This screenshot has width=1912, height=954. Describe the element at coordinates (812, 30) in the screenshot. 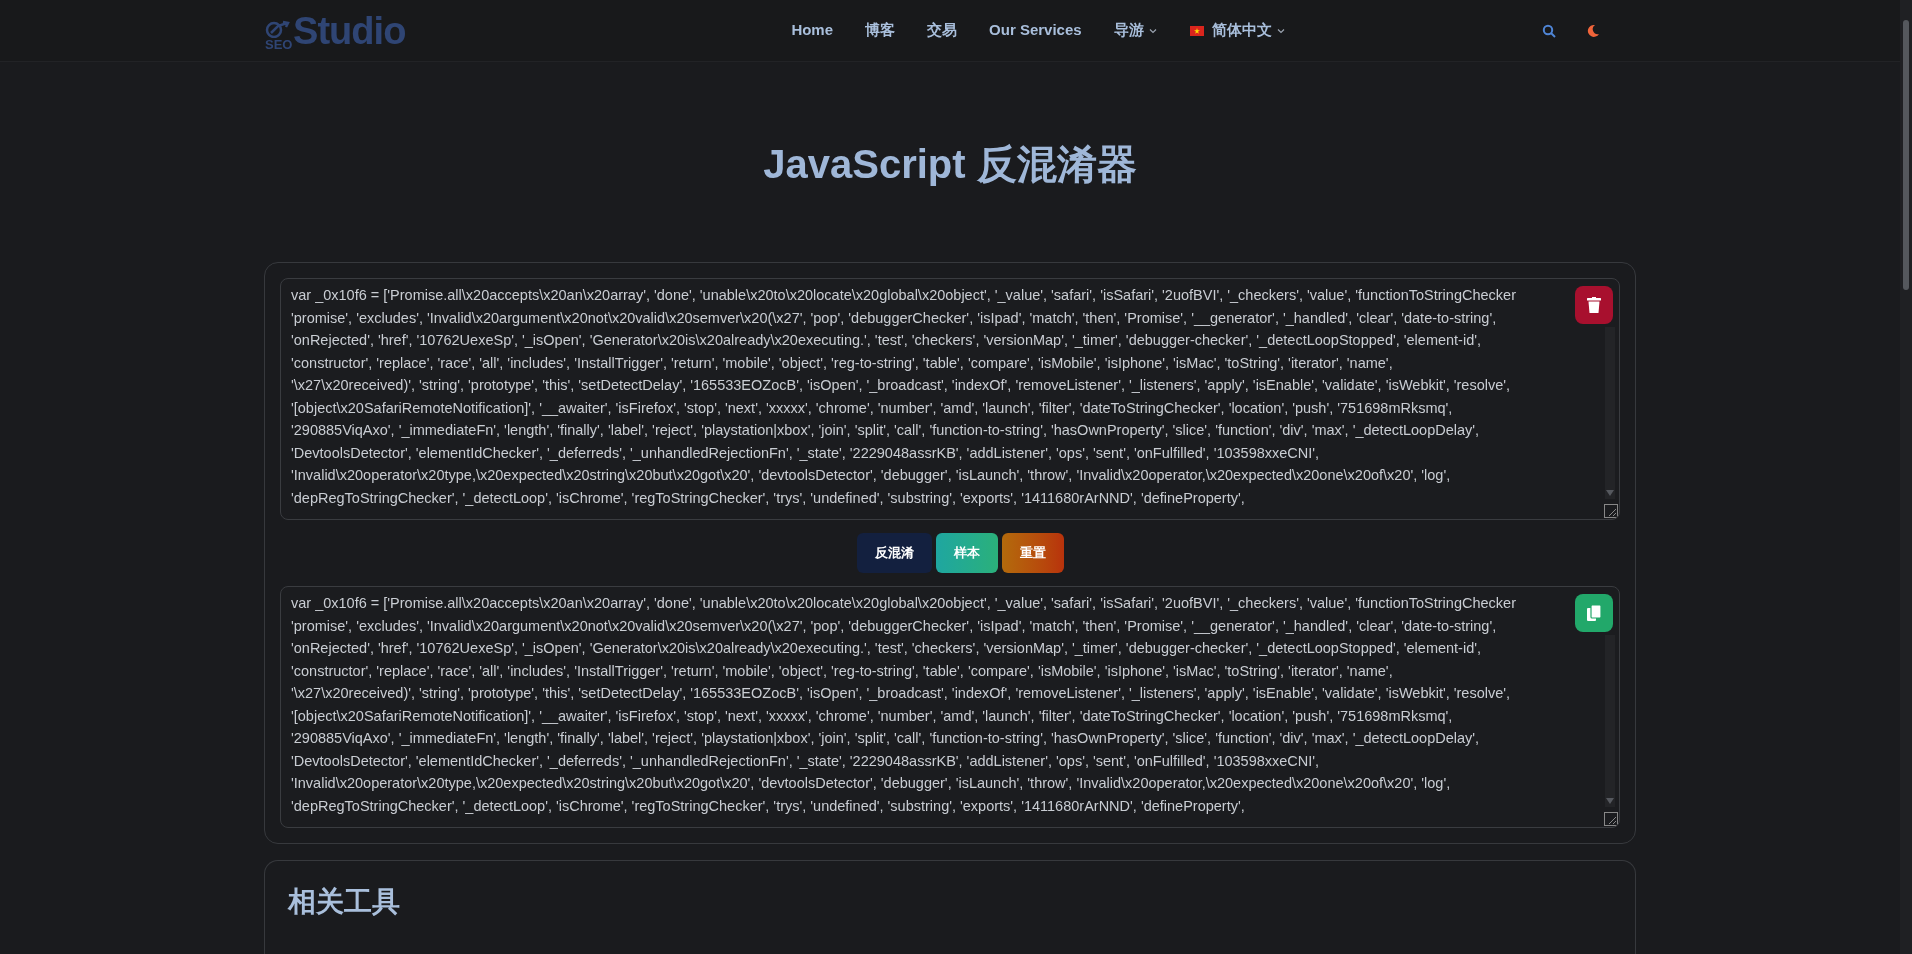

I see `nav-link: Home` at that location.